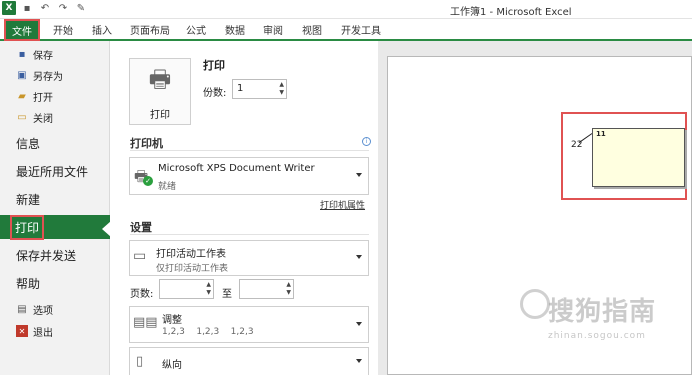 Image resolution: width=692 pixels, height=375 pixels. I want to click on pages-to-input: ▲ ▼, so click(266, 289).